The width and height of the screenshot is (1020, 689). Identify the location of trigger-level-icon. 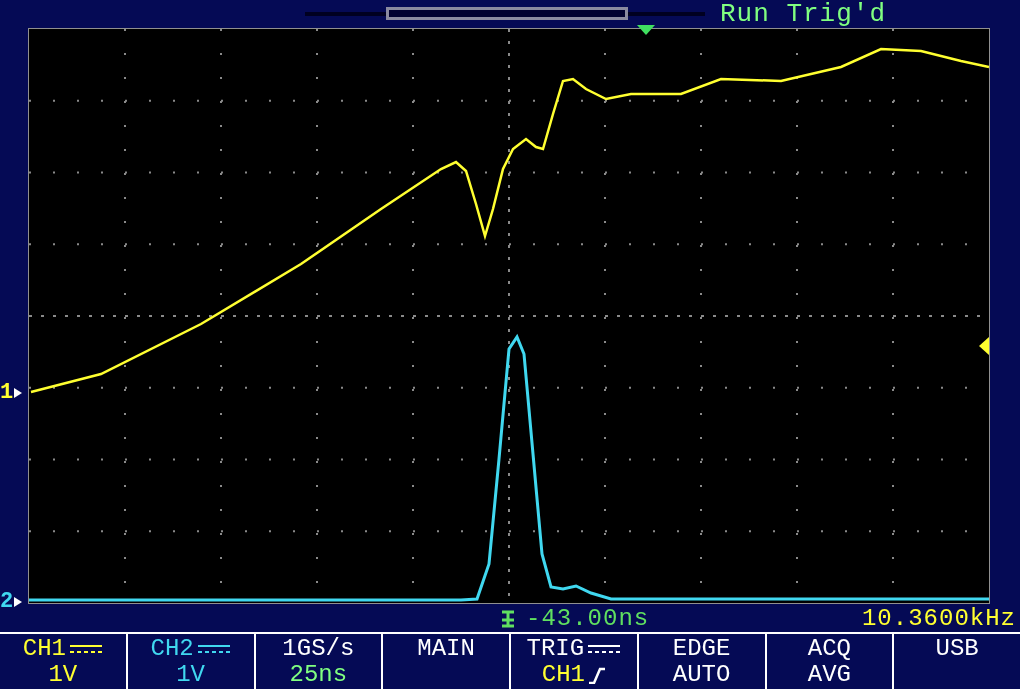
(984, 346).